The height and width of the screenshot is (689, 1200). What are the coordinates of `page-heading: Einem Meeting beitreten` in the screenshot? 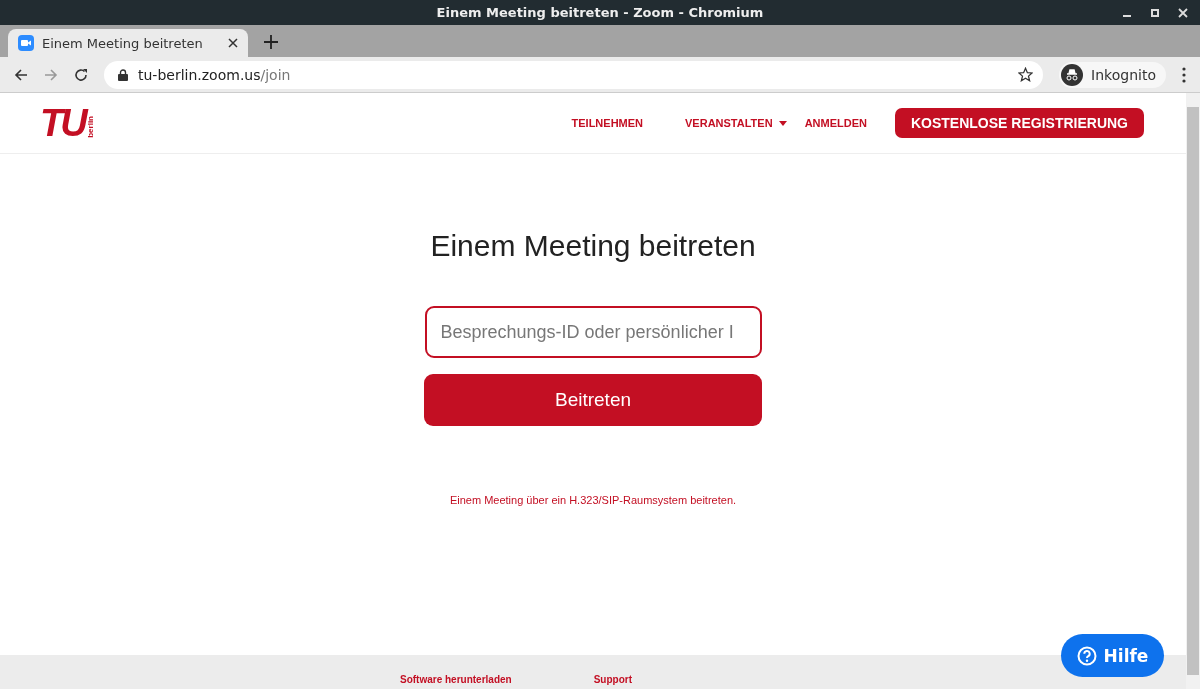 It's located at (593, 246).